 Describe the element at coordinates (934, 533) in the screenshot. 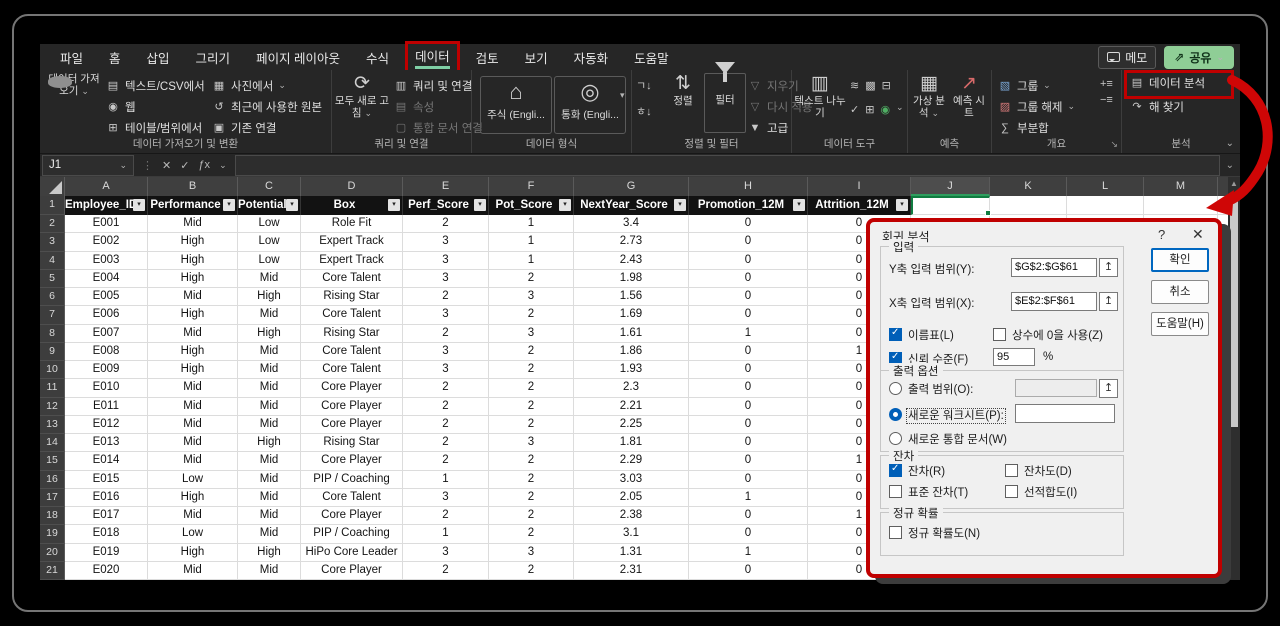

I see `normal-probability-plots-checkbox: 정규 확률도(N)` at that location.